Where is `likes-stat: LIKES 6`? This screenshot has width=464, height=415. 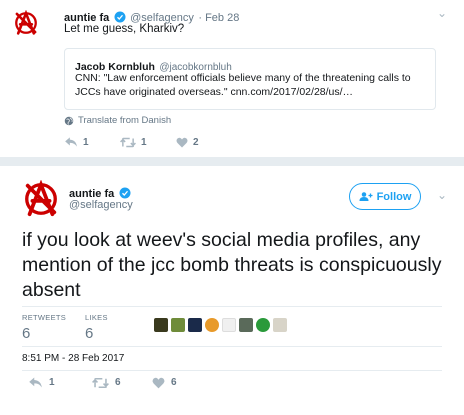
likes-stat: LIKES 6 is located at coordinates (96, 327).